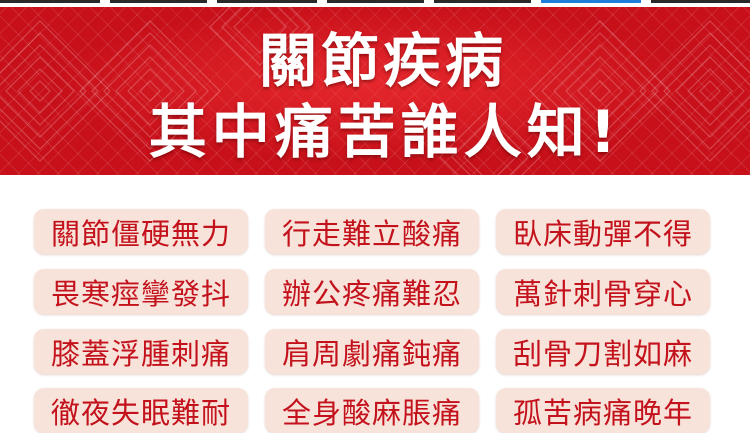 The width and height of the screenshot is (750, 433). Describe the element at coordinates (591, 1) in the screenshot. I see `thumbnail-active` at that location.